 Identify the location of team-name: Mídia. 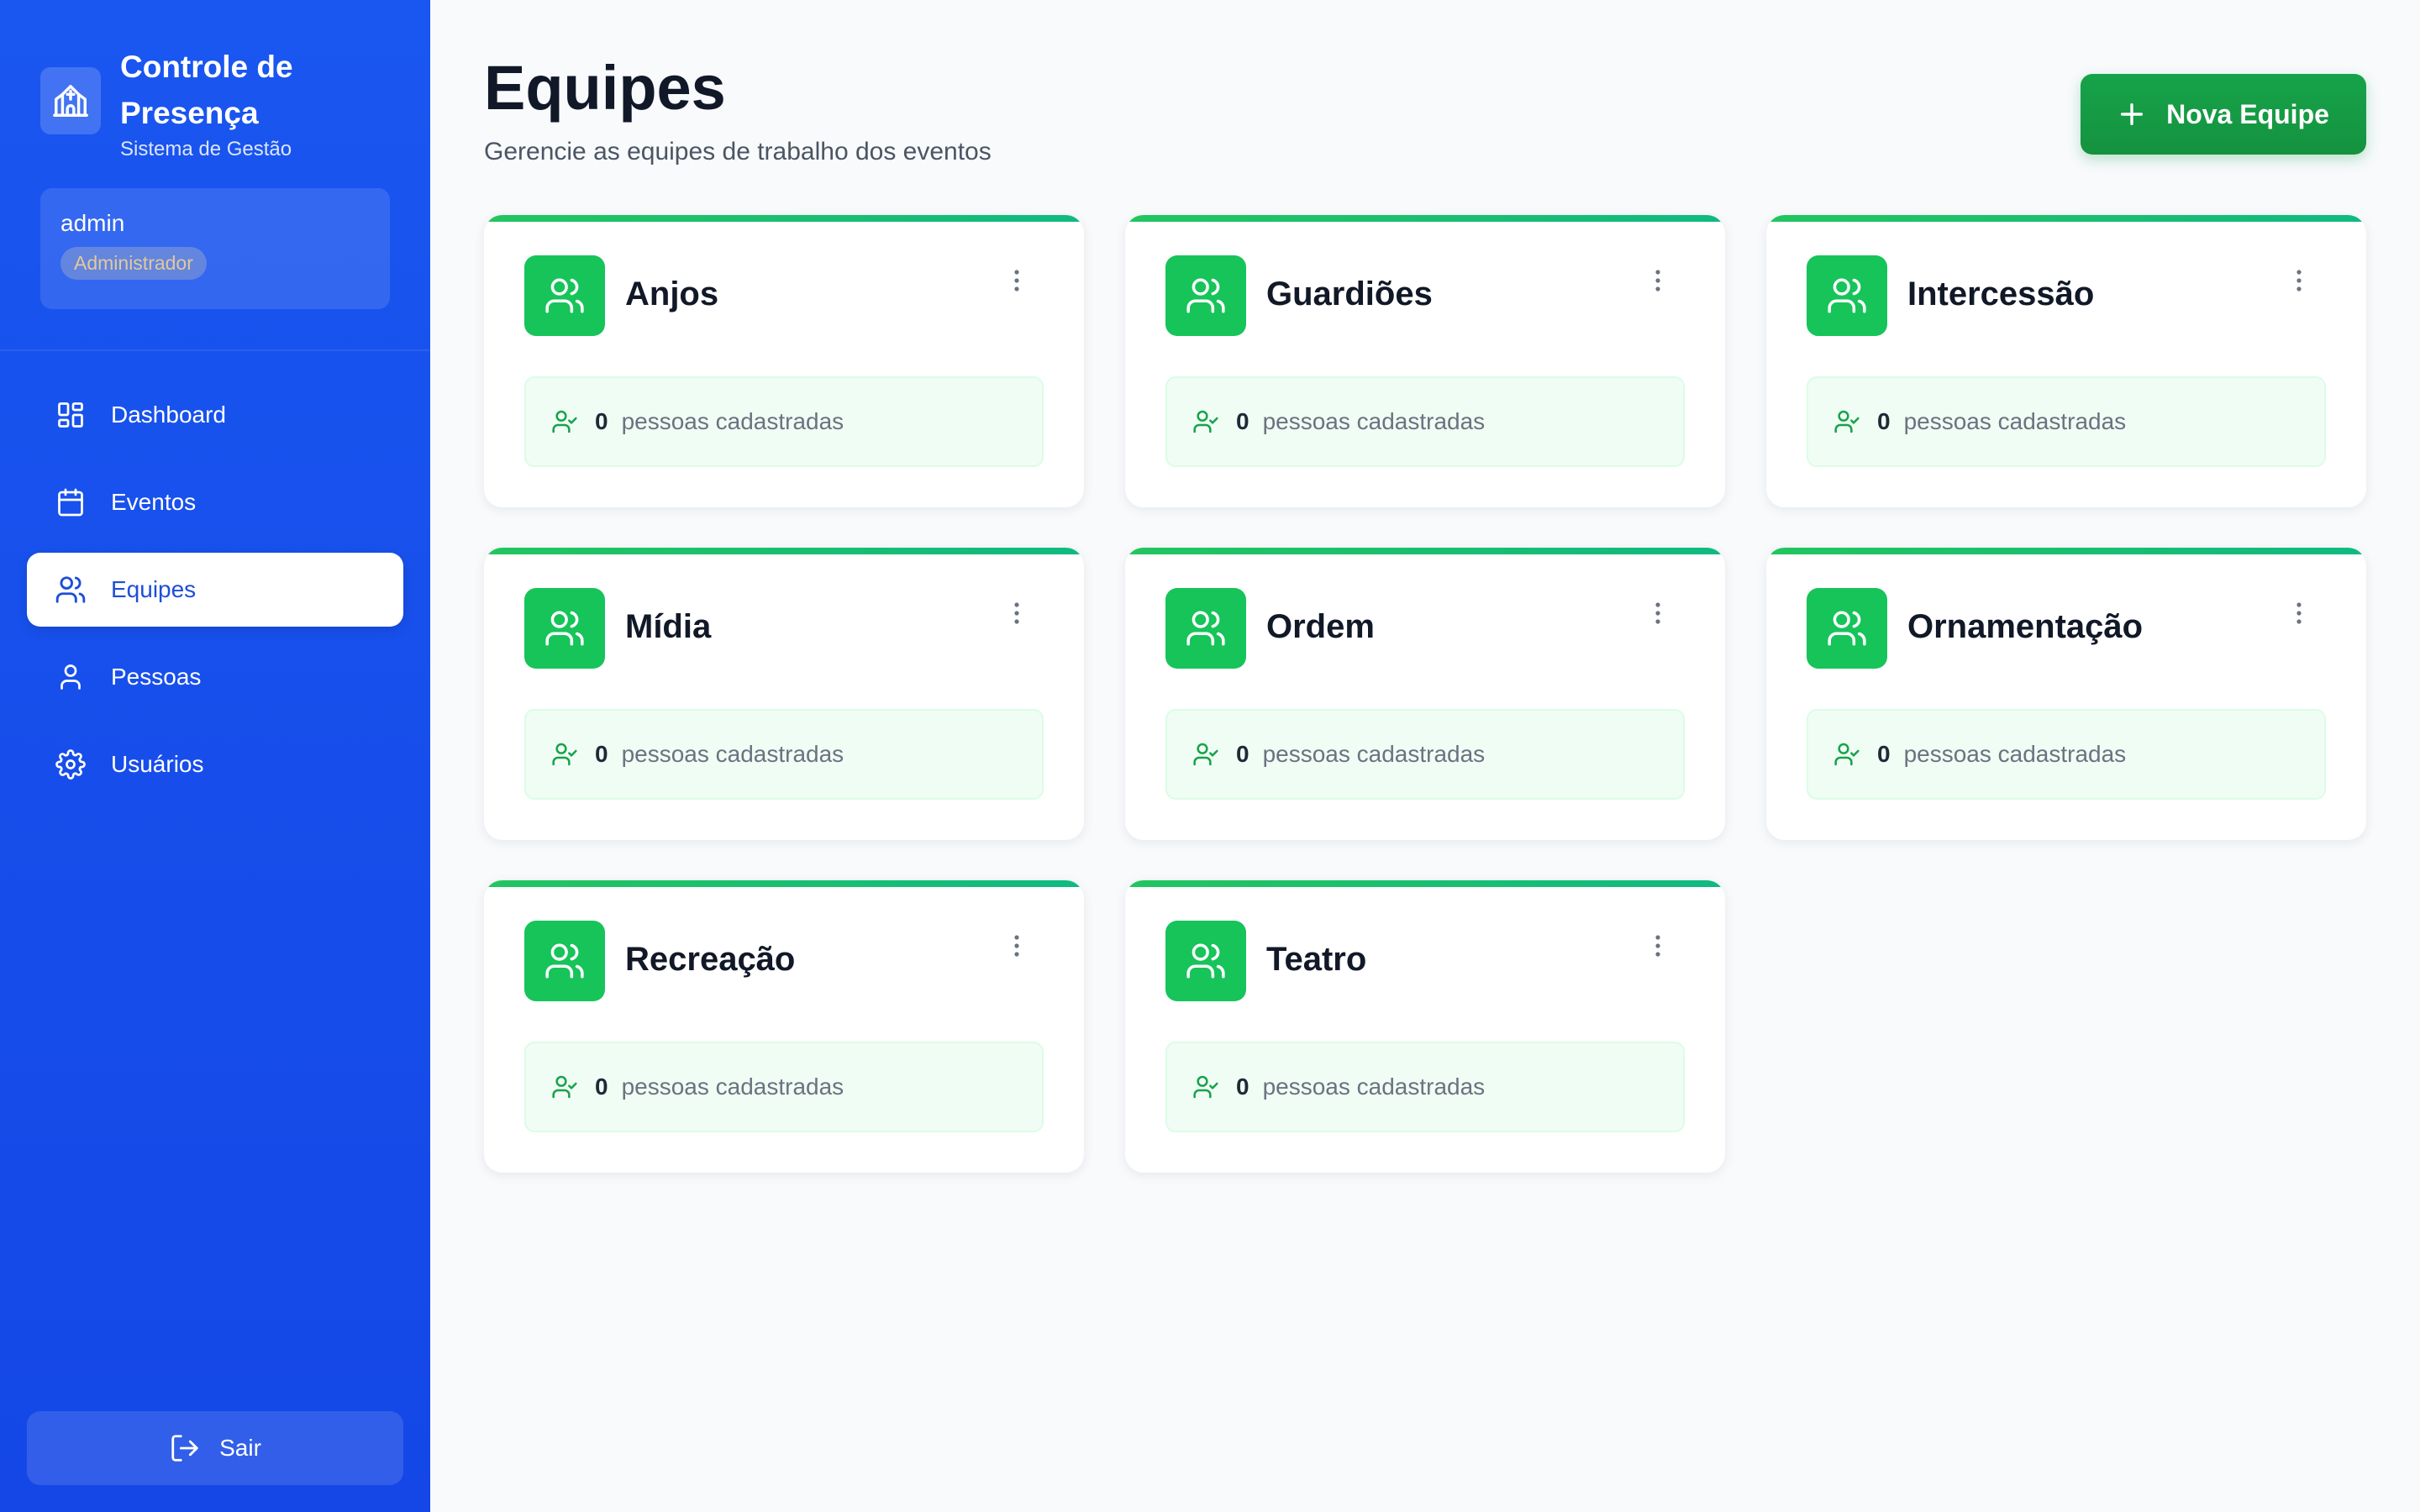
(668, 626).